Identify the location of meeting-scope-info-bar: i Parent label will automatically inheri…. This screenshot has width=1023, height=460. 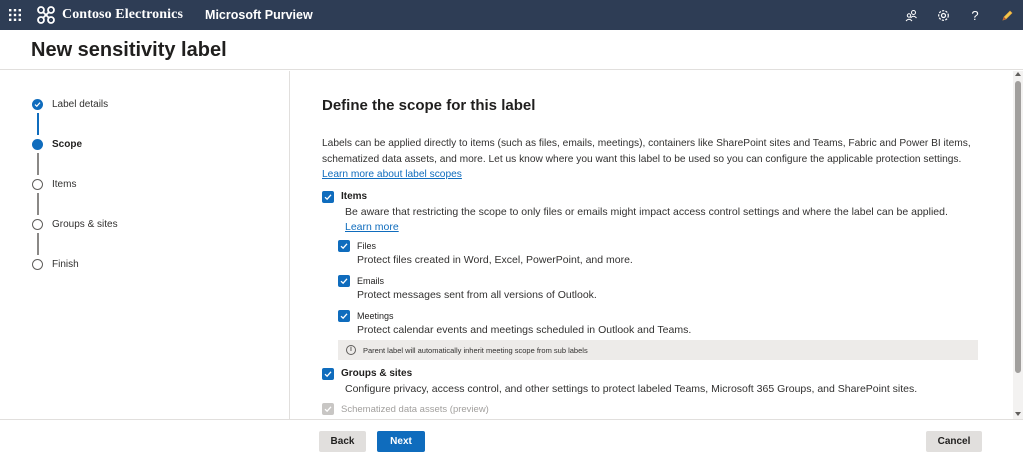
(658, 350).